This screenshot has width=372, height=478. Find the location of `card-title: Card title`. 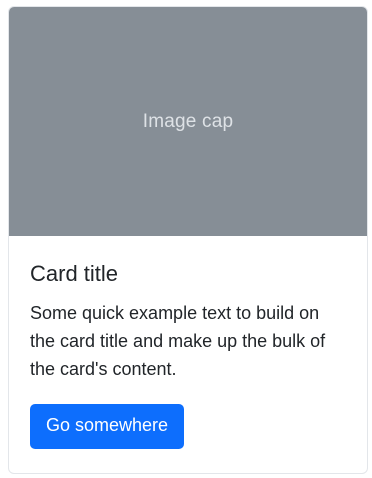

card-title: Card title is located at coordinates (74, 273).